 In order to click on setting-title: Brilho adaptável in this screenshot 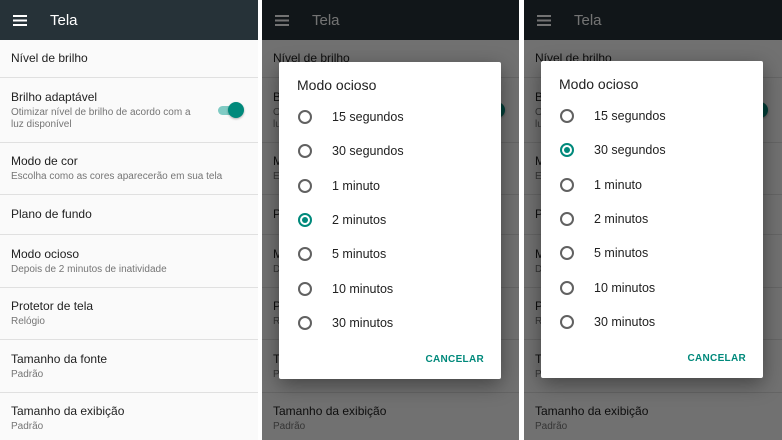, I will do `click(54, 96)`.